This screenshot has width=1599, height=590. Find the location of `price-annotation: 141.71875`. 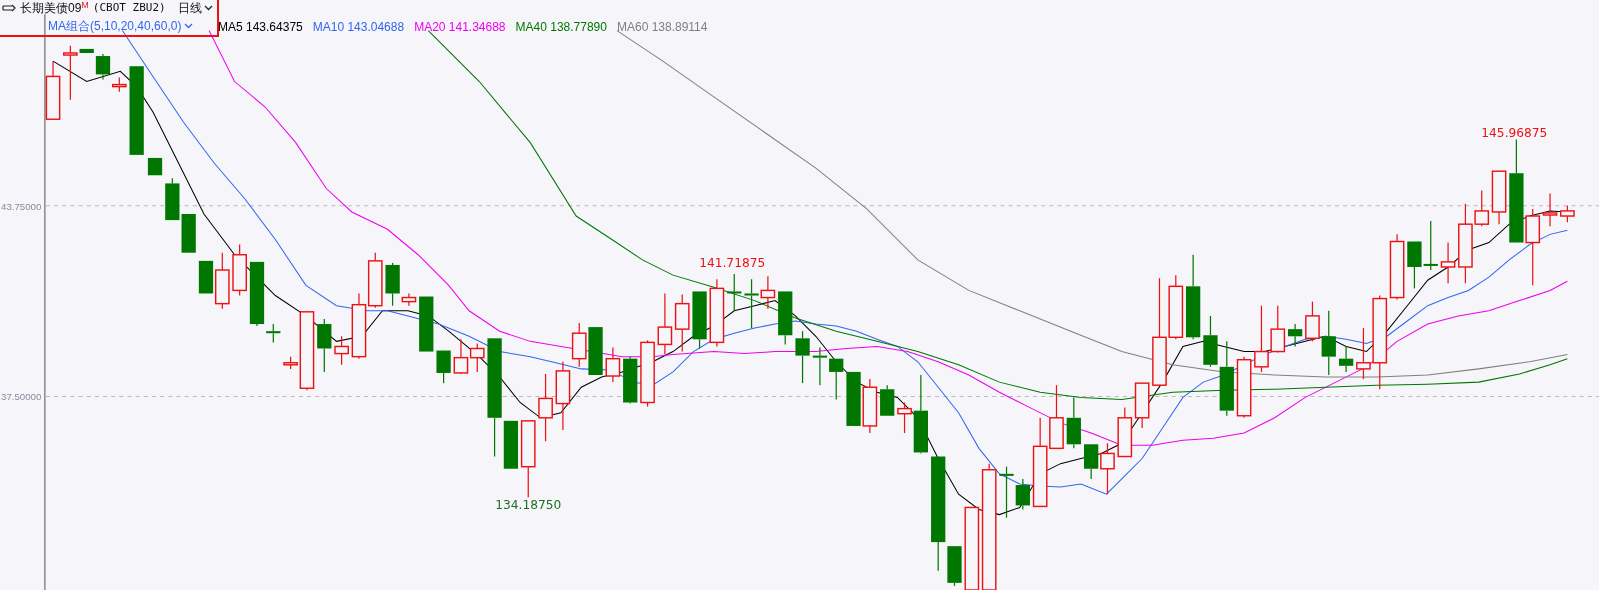

price-annotation: 141.71875 is located at coordinates (732, 263).